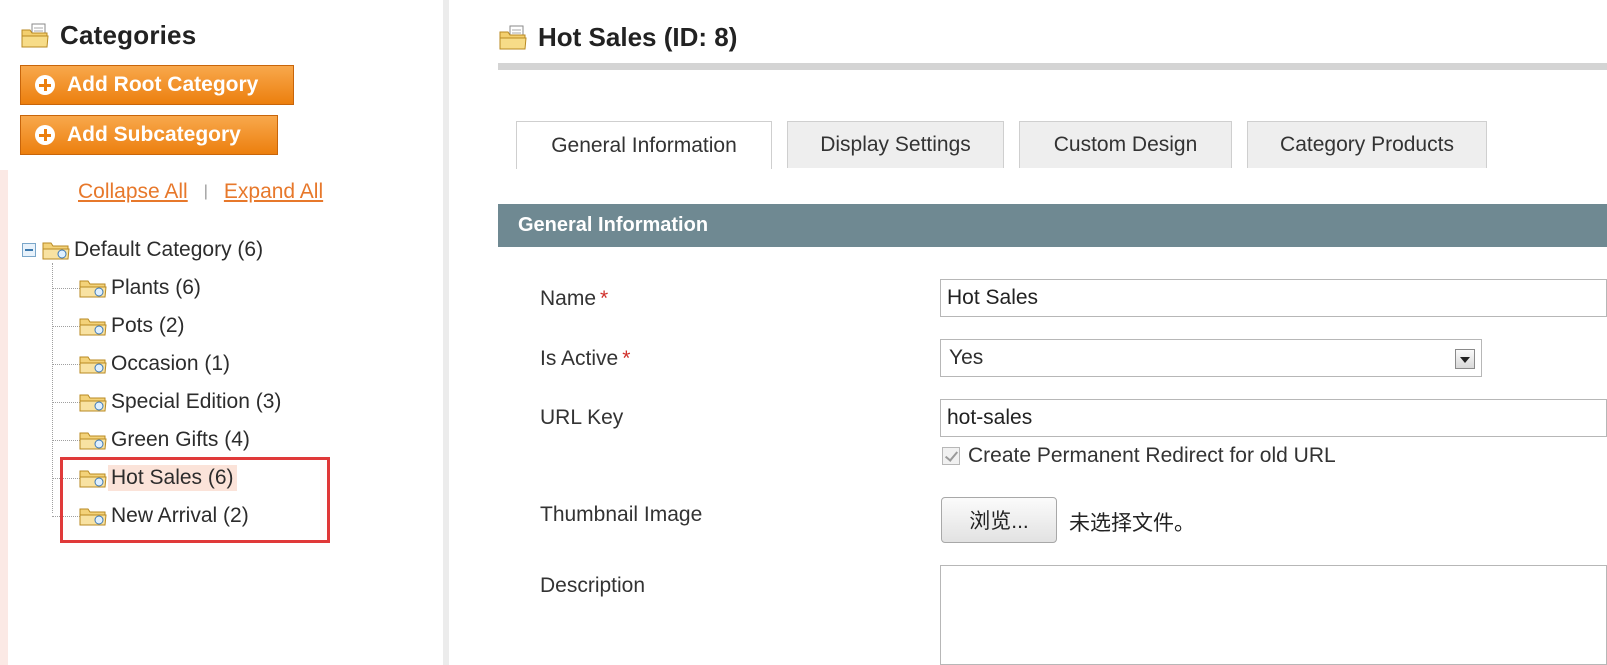 Image resolution: width=1607 pixels, height=665 pixels. What do you see at coordinates (148, 325) in the screenshot?
I see `tree-item-label: Pots (2)` at bounding box center [148, 325].